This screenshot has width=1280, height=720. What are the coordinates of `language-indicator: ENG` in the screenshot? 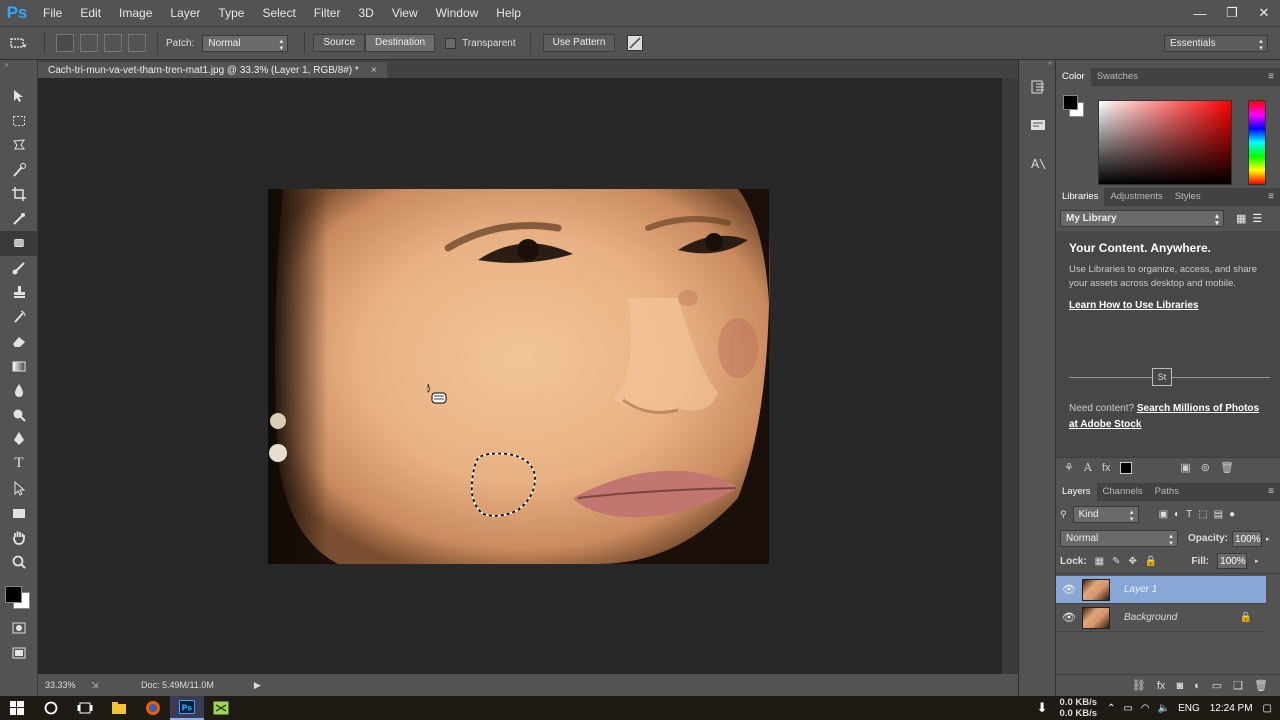 It's located at (1189, 708).